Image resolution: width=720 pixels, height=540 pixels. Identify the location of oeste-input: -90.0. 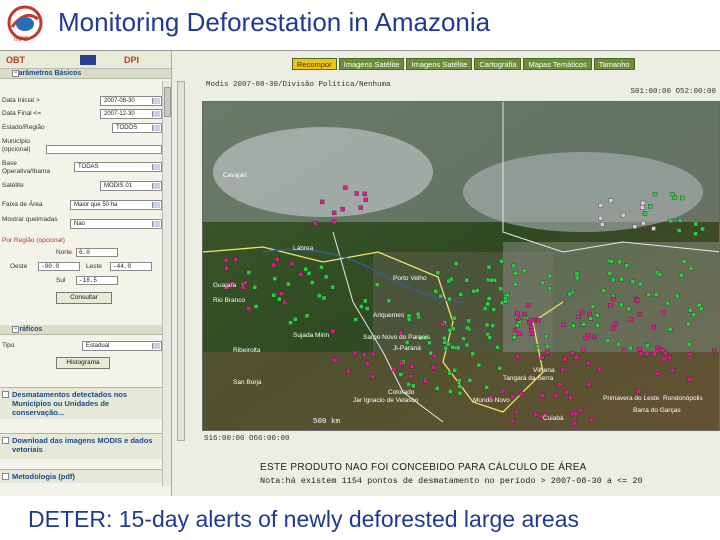
(59, 266).